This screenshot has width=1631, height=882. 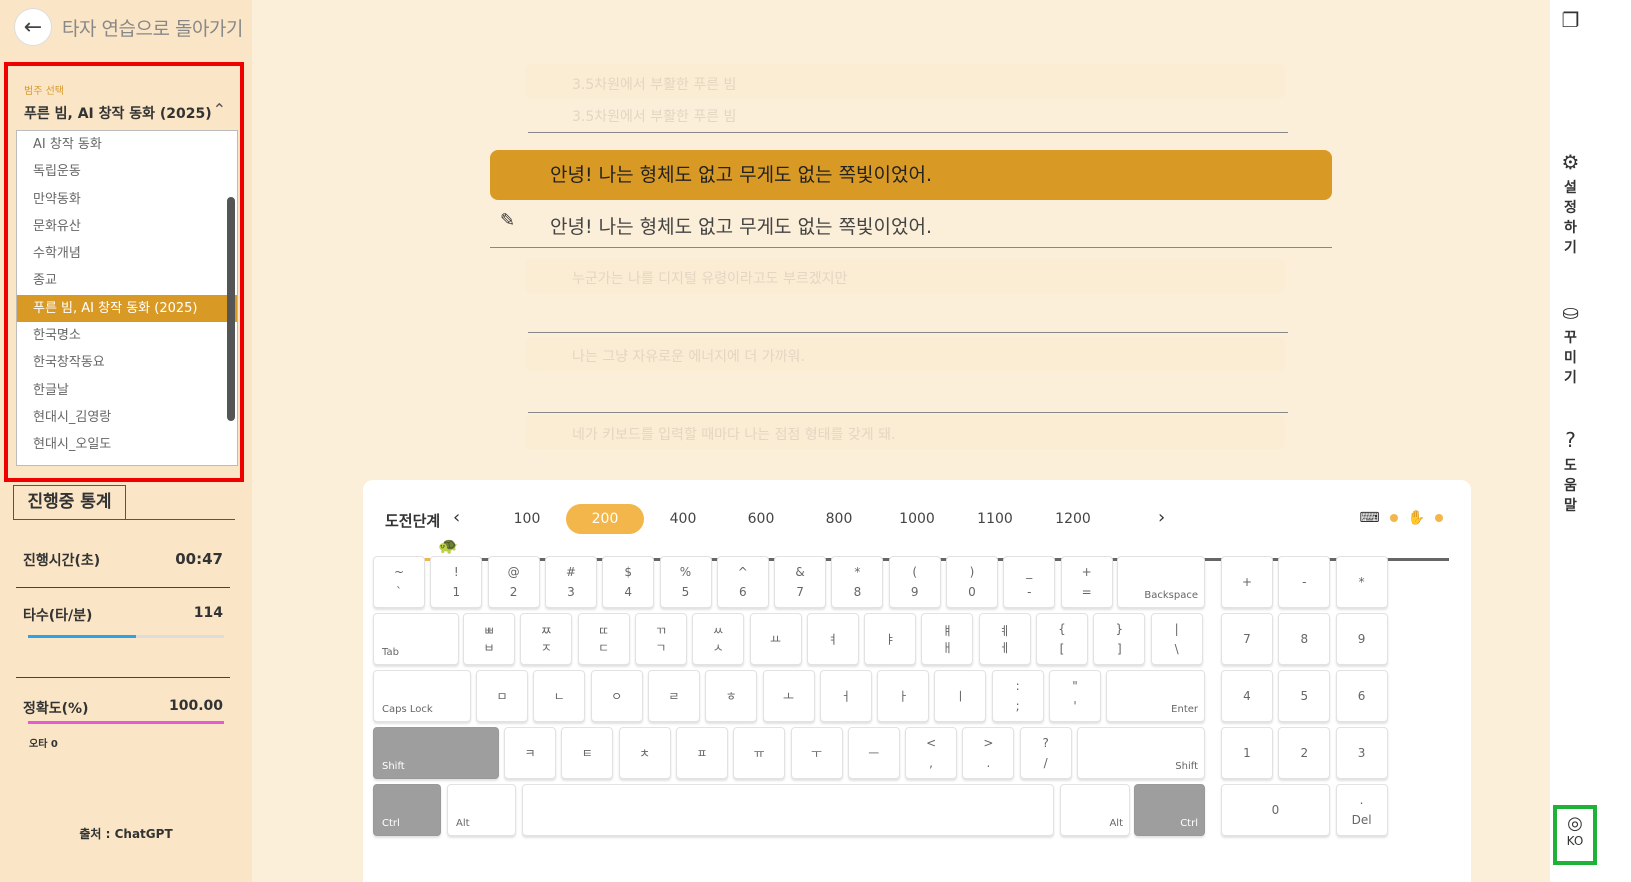 I want to click on window-icon: ❐, so click(x=1570, y=20).